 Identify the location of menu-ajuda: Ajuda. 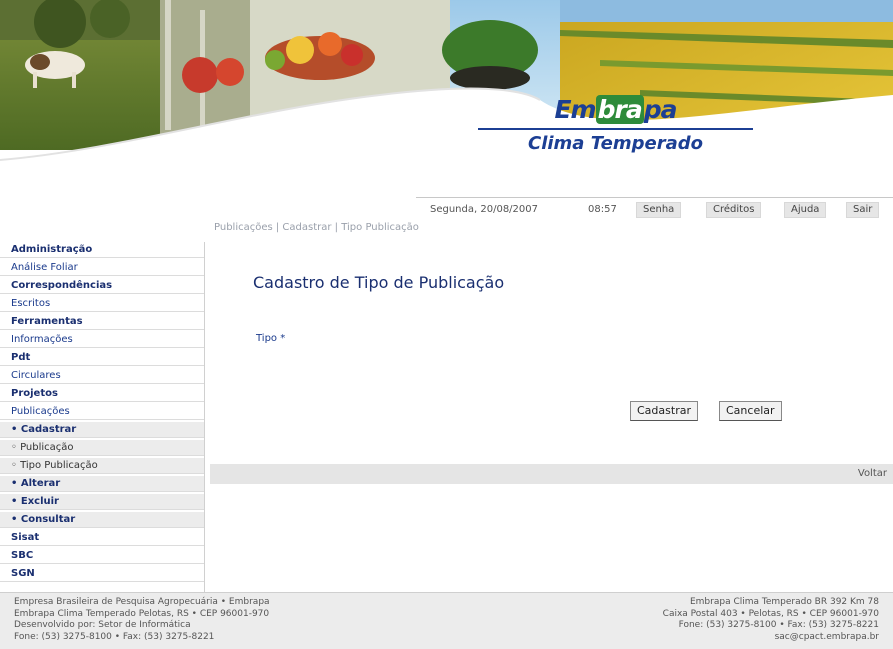
(805, 210).